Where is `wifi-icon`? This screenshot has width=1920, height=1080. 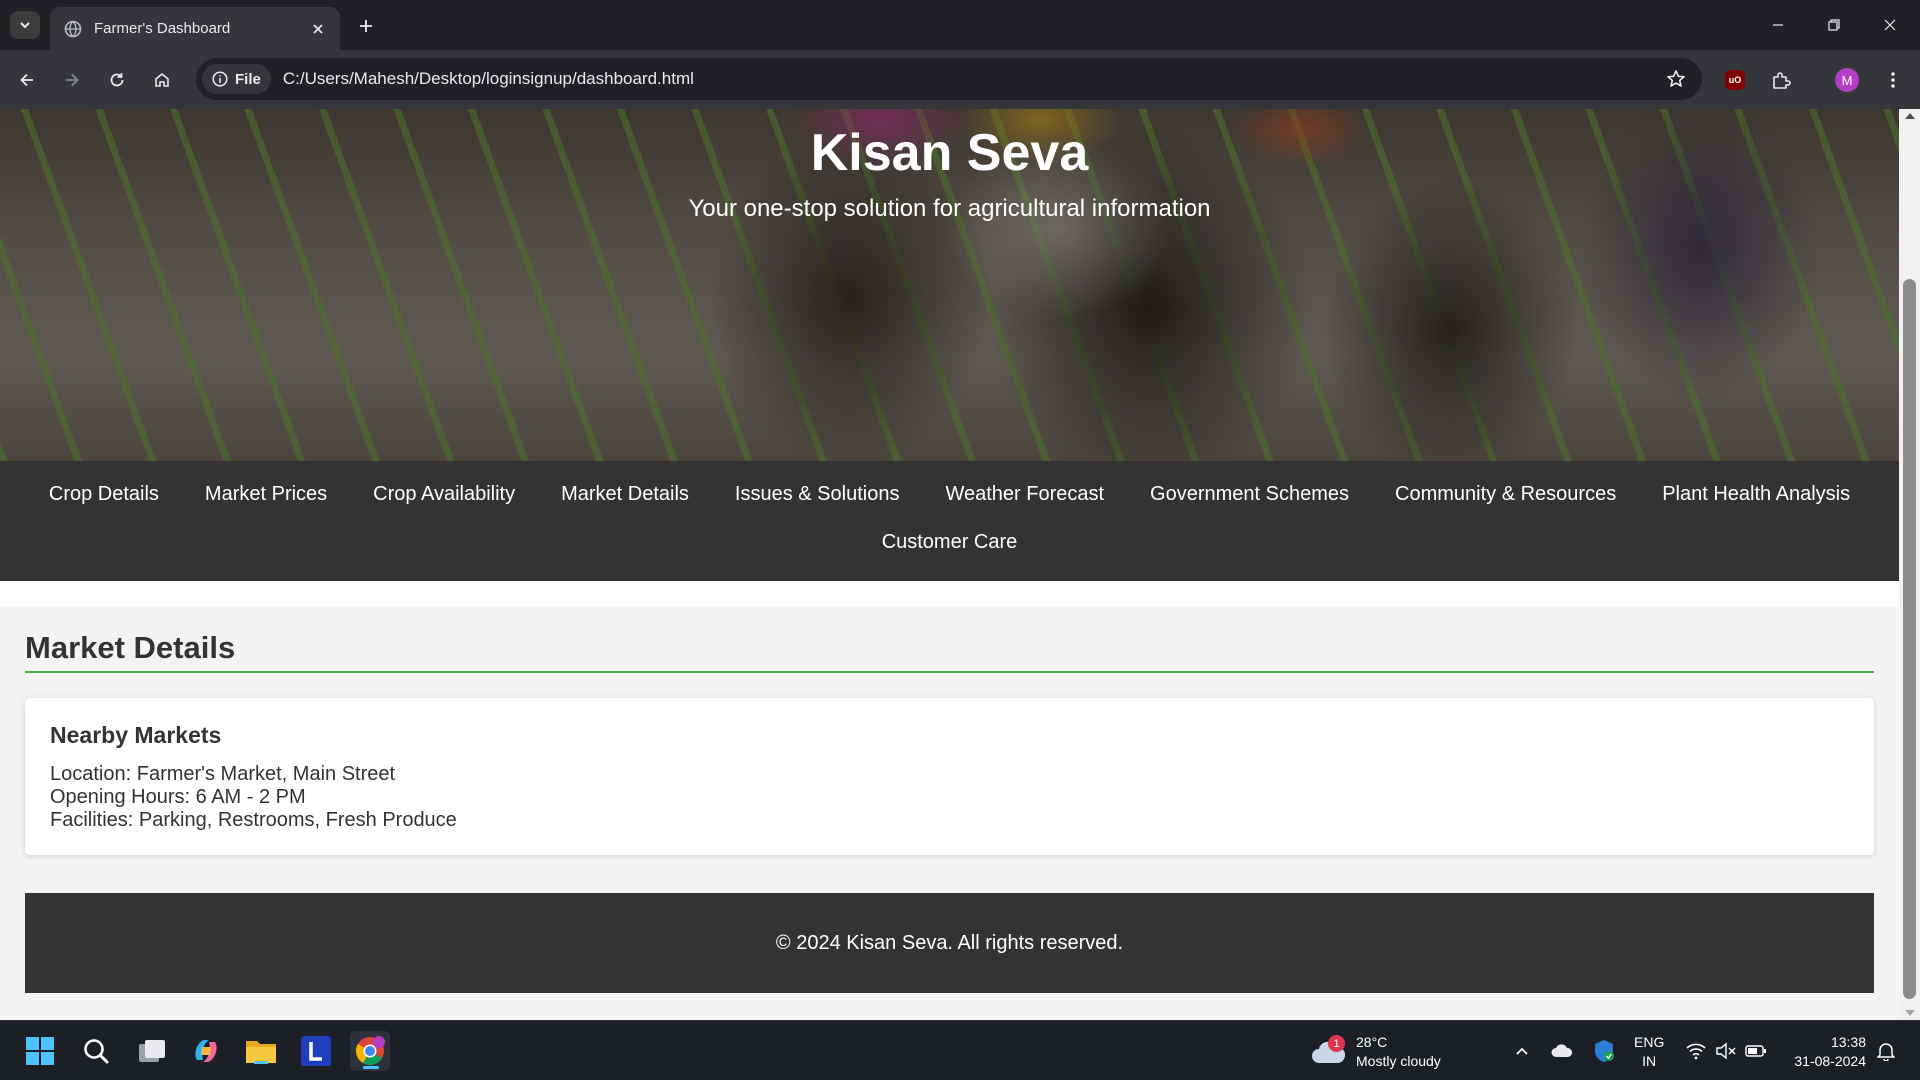
wifi-icon is located at coordinates (1696, 1051).